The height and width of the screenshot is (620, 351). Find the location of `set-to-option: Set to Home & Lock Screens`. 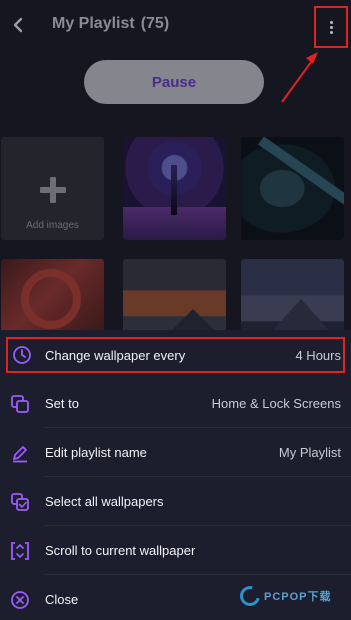

set-to-option: Set to Home & Lock Screens is located at coordinates (175, 403).